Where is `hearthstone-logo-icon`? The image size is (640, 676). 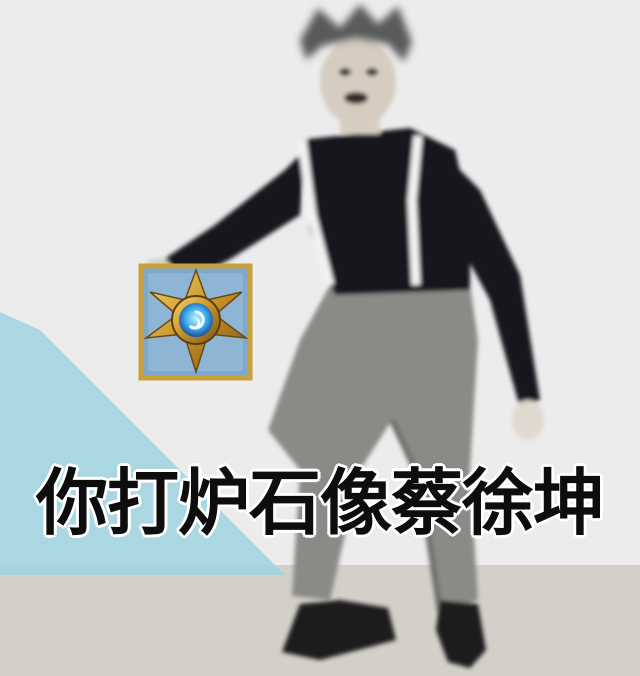 hearthstone-logo-icon is located at coordinates (195, 322).